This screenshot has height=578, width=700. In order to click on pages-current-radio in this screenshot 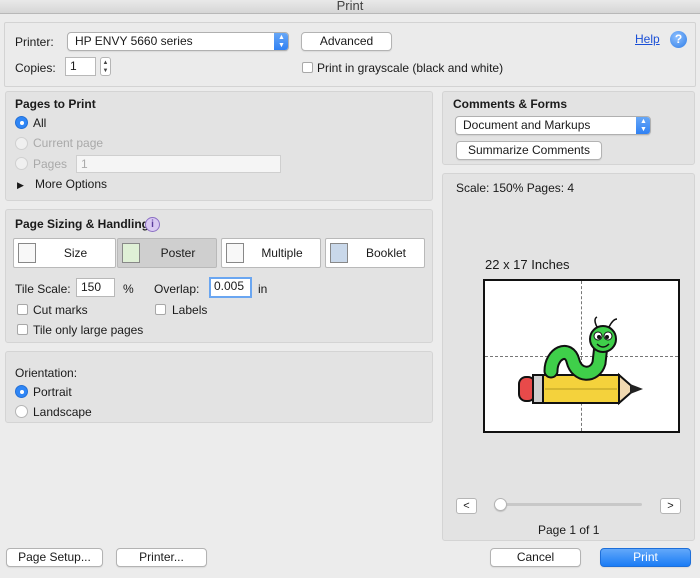, I will do `click(21, 143)`.